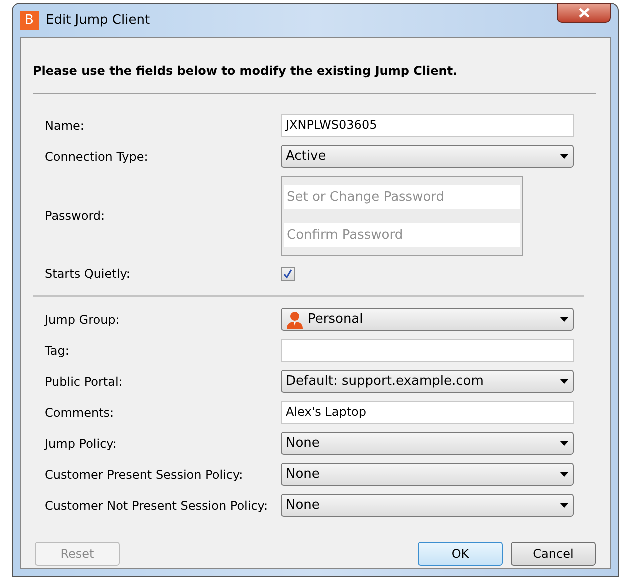 This screenshot has height=579, width=623. Describe the element at coordinates (97, 157) in the screenshot. I see `field-label: Connection Type:` at that location.